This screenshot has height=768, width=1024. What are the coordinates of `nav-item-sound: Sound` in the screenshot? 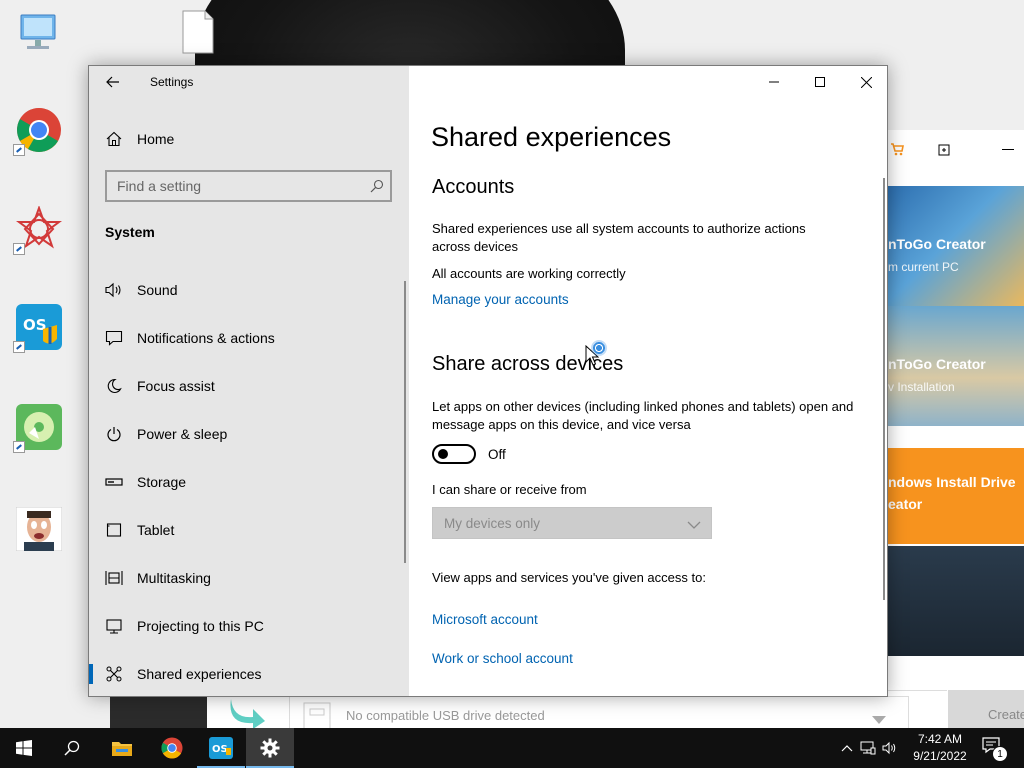 It's located at (249, 290).